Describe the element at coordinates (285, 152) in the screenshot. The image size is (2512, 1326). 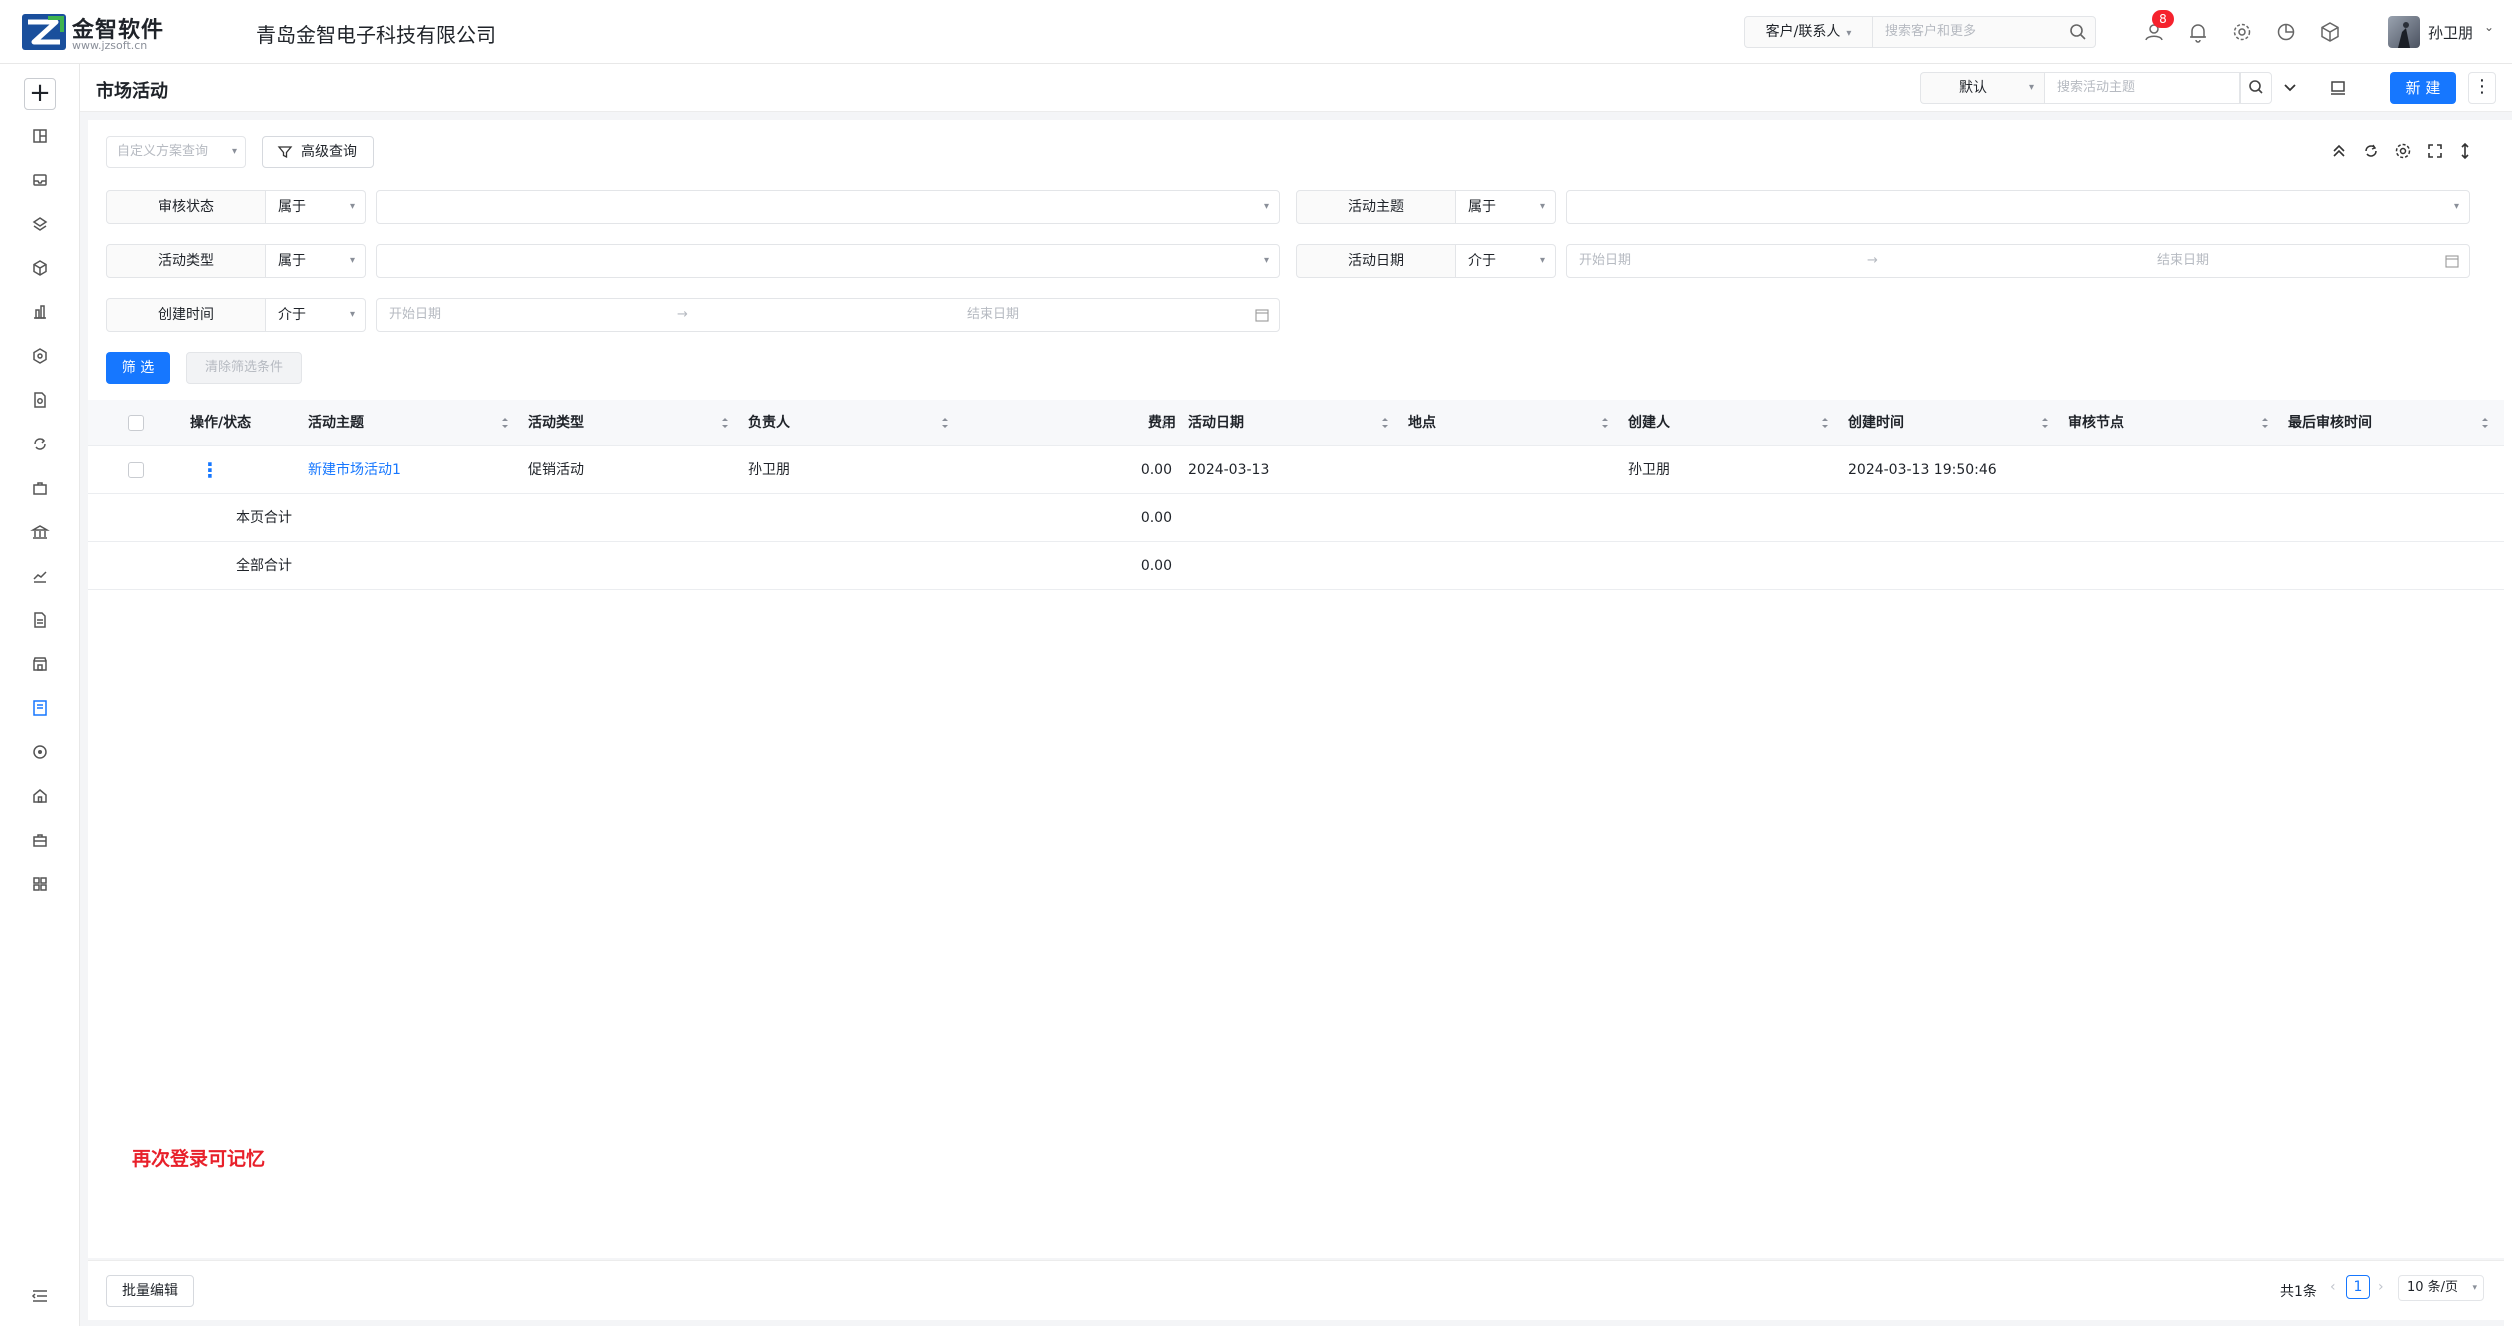
I see `filter-icon` at that location.